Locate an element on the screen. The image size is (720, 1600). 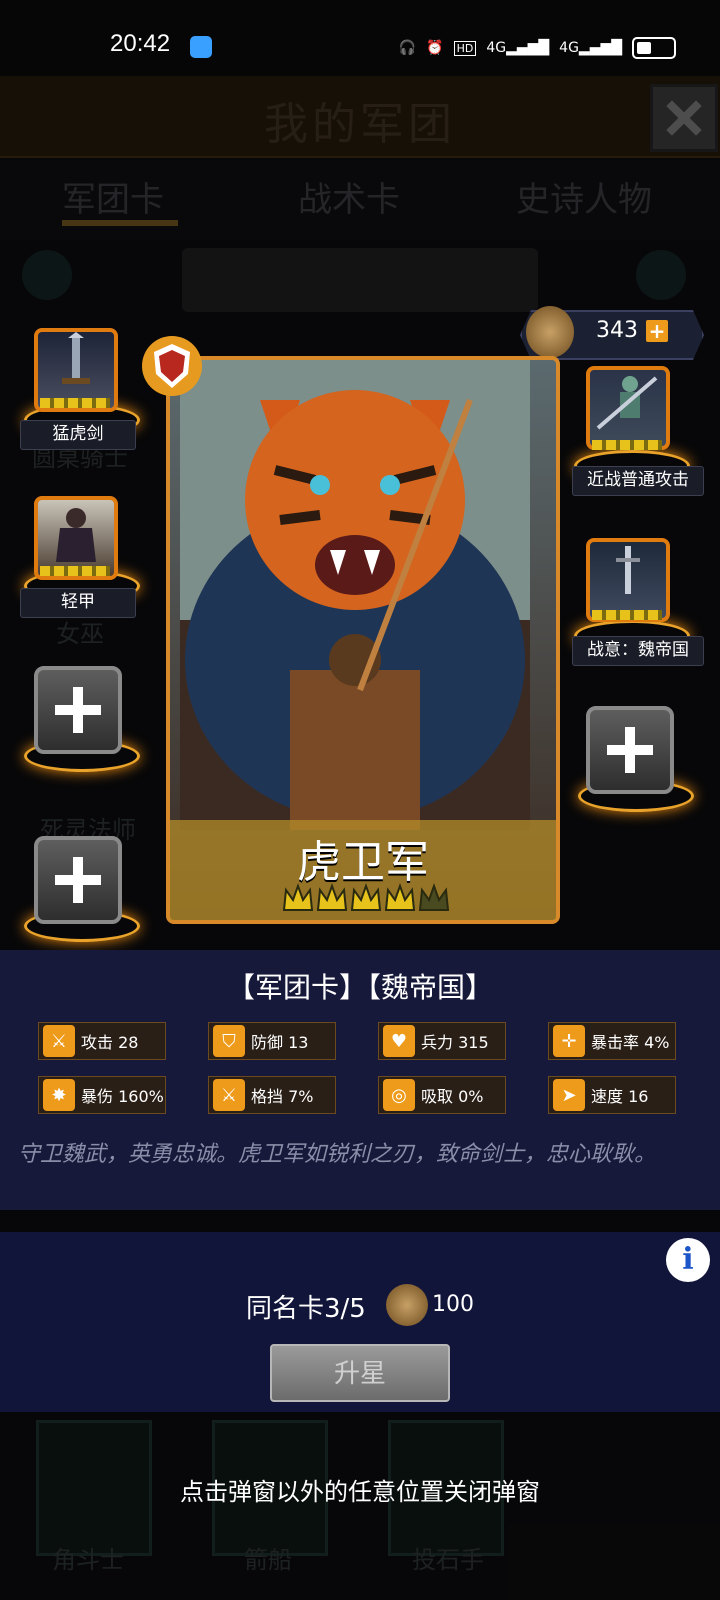
shield-rank-badge-icon is located at coordinates (172, 366).